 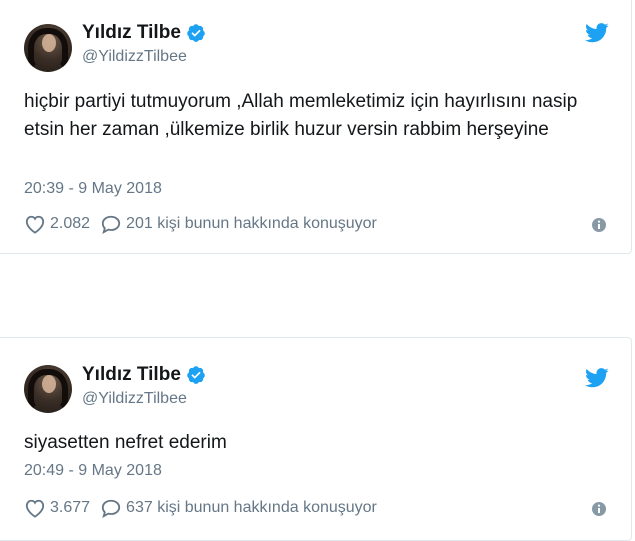 I want to click on like-button: 2.082, so click(x=57, y=224).